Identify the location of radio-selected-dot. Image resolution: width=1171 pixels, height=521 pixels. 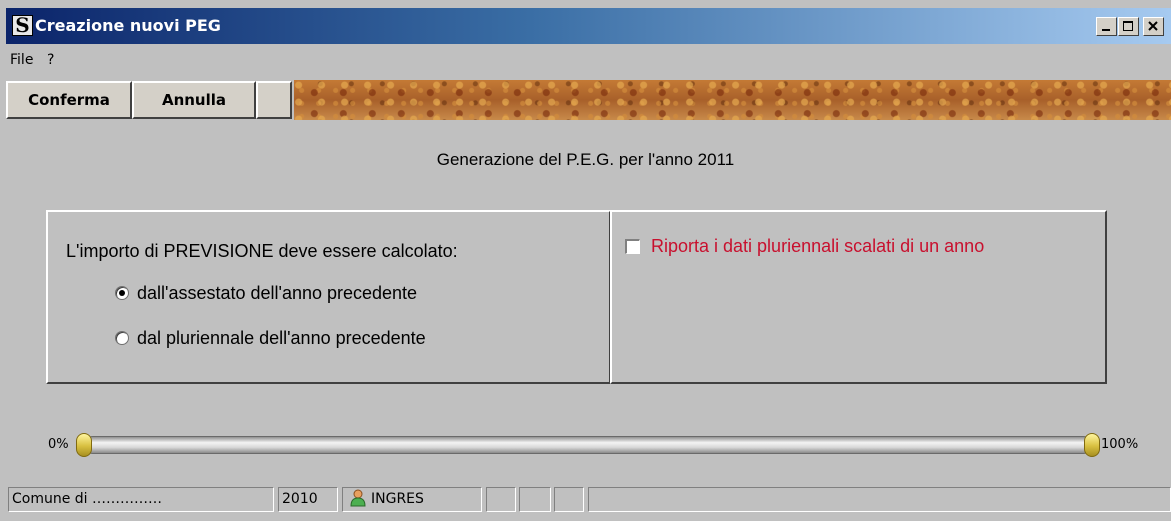
(122, 293).